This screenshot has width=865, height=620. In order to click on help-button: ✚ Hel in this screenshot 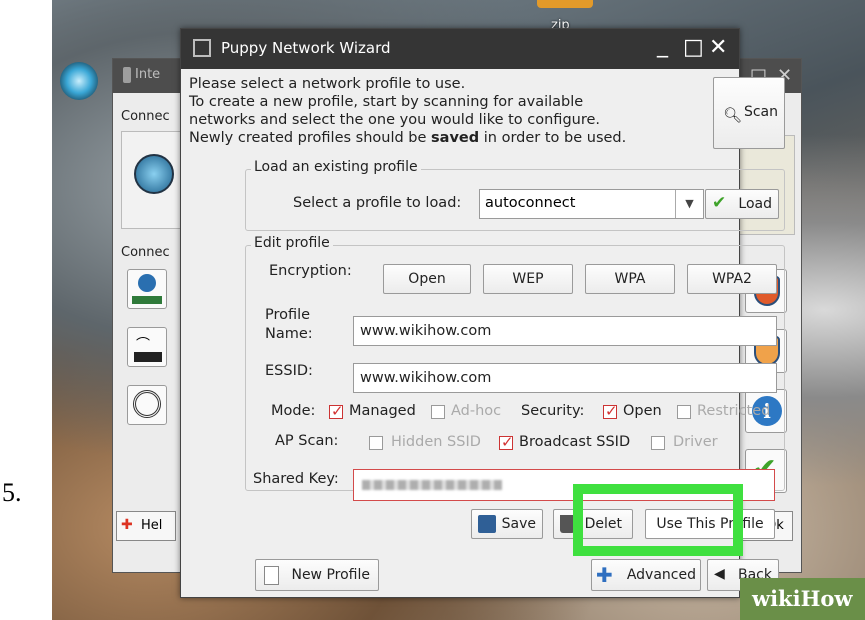, I will do `click(146, 526)`.